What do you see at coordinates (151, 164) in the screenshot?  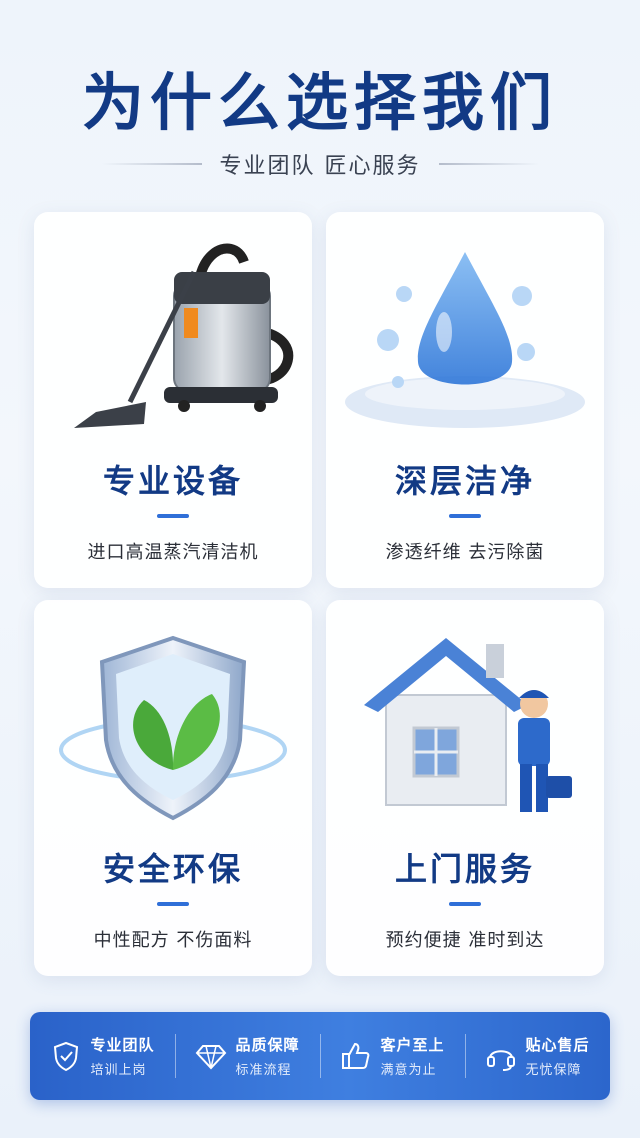 I see `divider-left` at bounding box center [151, 164].